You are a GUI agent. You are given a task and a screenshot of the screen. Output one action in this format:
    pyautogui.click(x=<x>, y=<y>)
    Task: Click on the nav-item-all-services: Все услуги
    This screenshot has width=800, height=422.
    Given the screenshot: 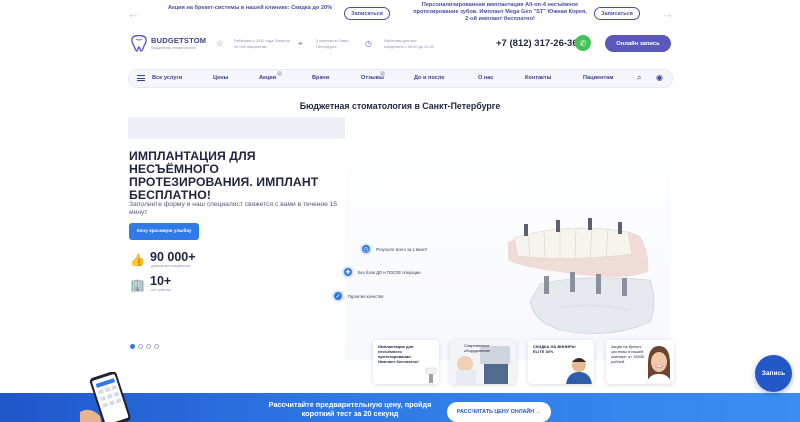 What is the action you would take?
    pyautogui.click(x=167, y=78)
    